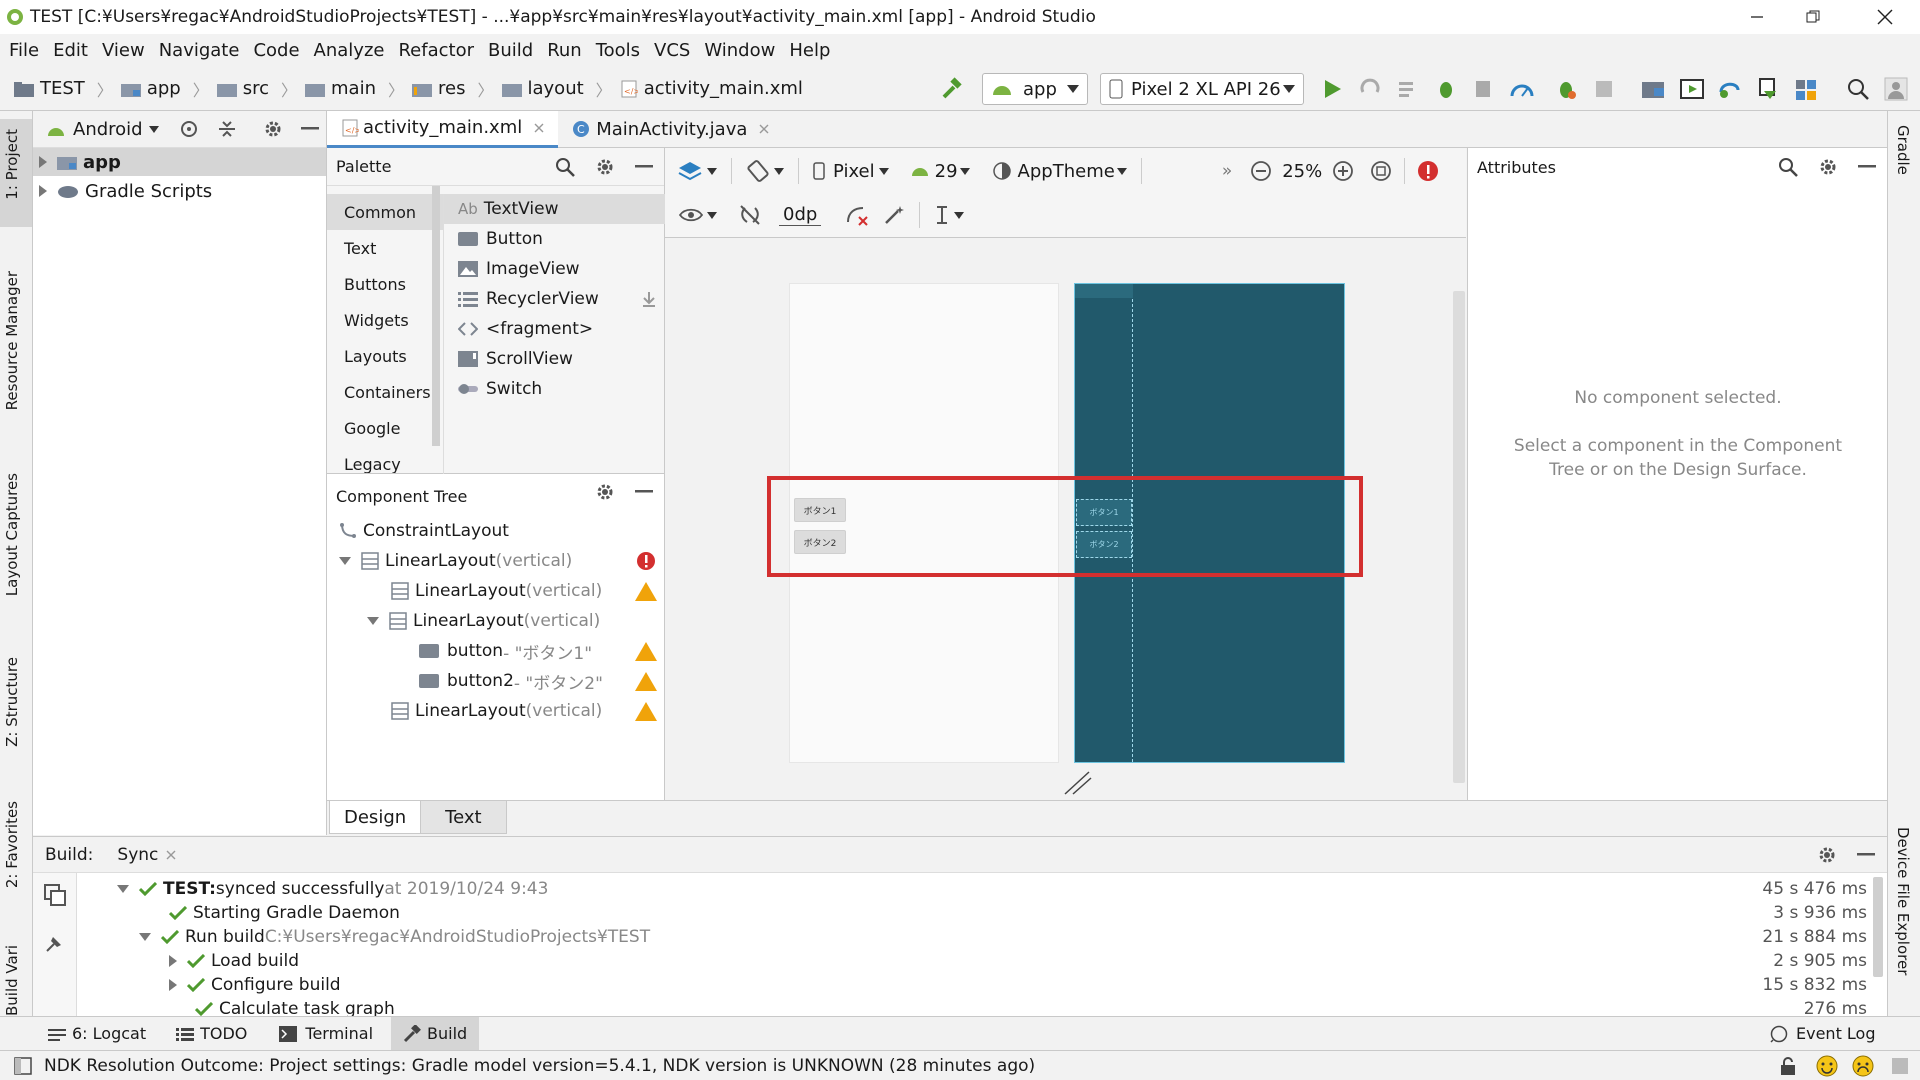 Image resolution: width=1920 pixels, height=1080 pixels. Describe the element at coordinates (800, 215) in the screenshot. I see `default-margin-field: 0dp` at that location.